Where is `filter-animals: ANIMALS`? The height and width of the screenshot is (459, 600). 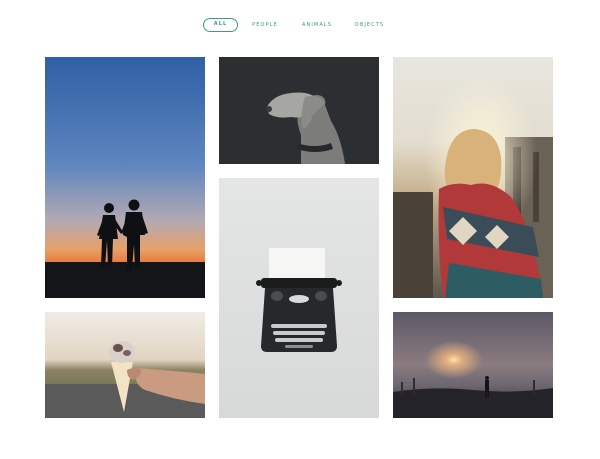
filter-animals: ANIMALS is located at coordinates (317, 25).